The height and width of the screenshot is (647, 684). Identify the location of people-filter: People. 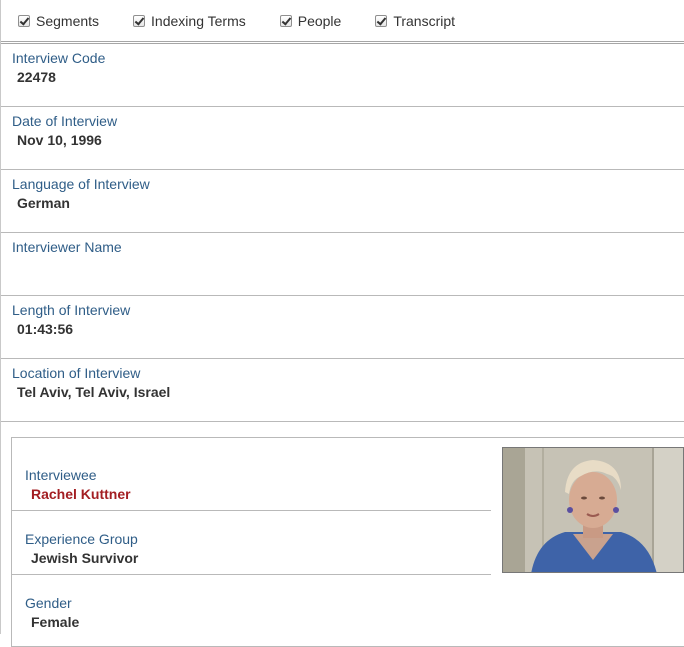
(310, 20).